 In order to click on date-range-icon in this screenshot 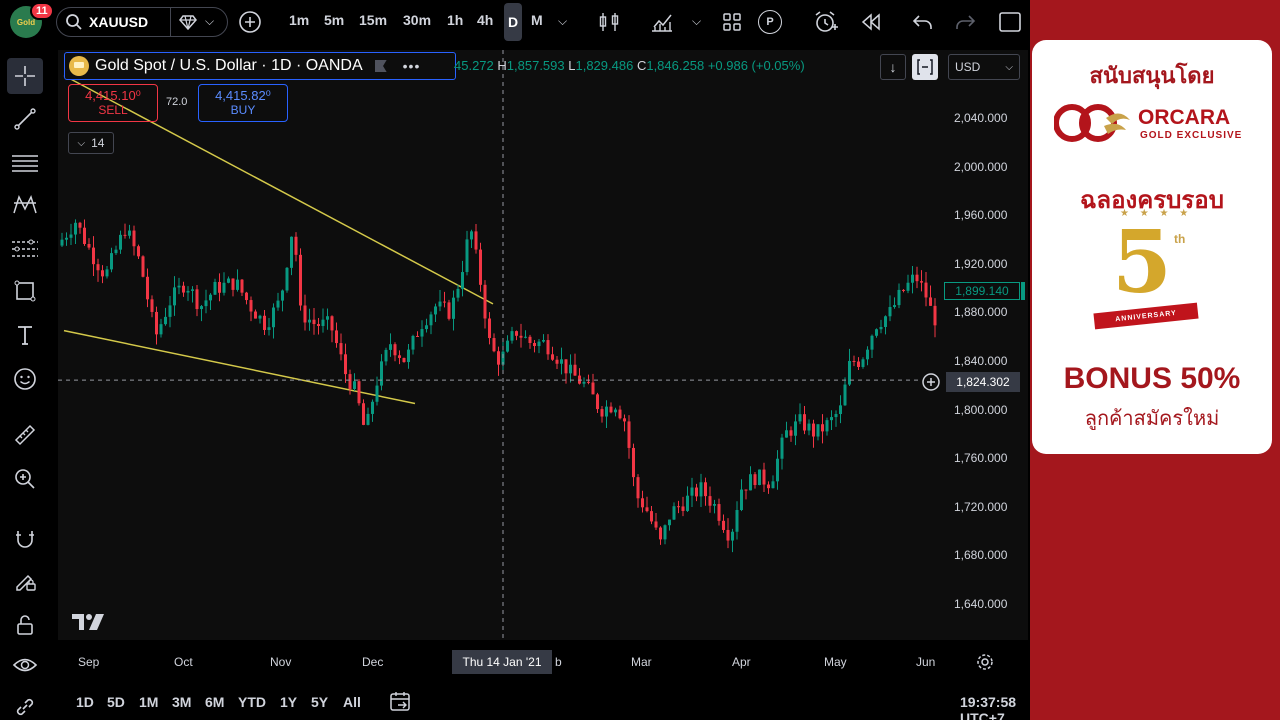, I will do `click(400, 701)`.